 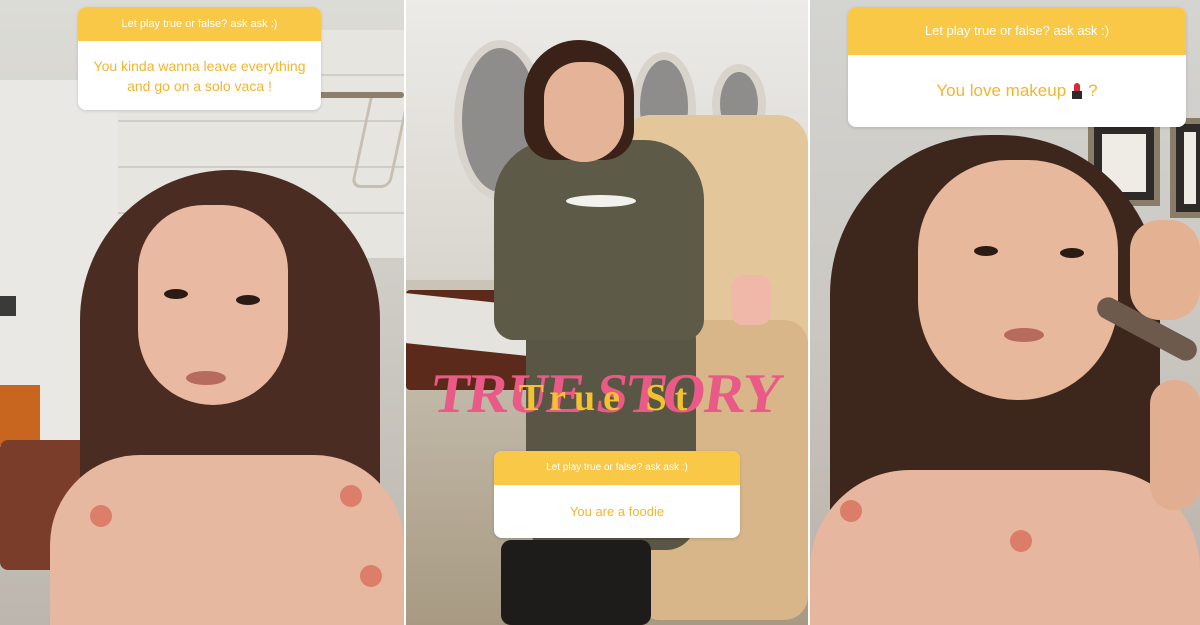 I want to click on question-answer: You love makeup ?, so click(x=1017, y=91).